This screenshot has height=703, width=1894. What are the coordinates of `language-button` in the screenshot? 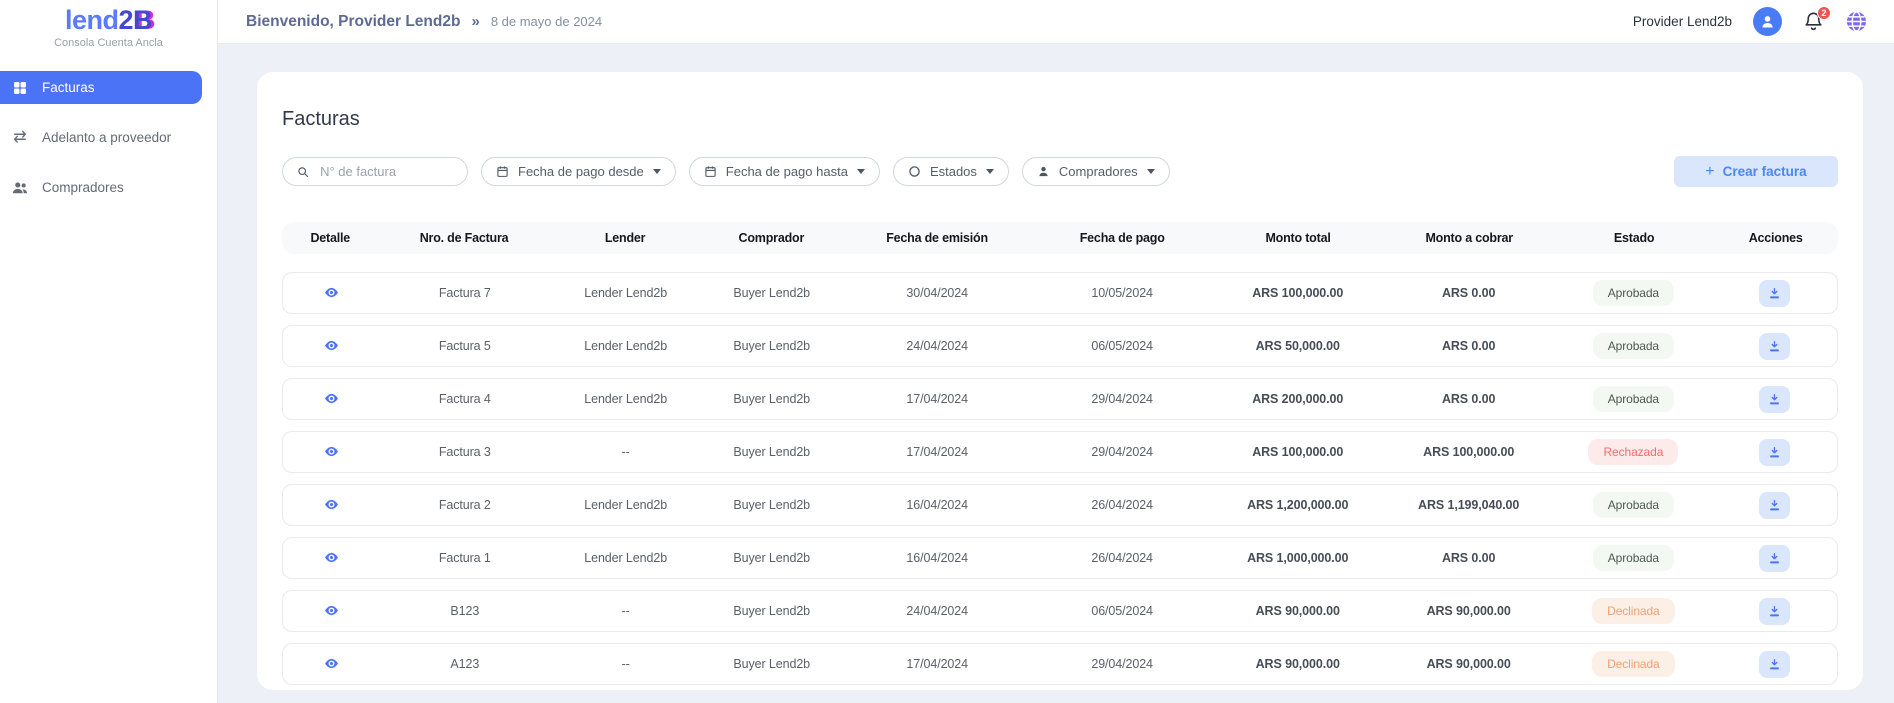 It's located at (1856, 21).